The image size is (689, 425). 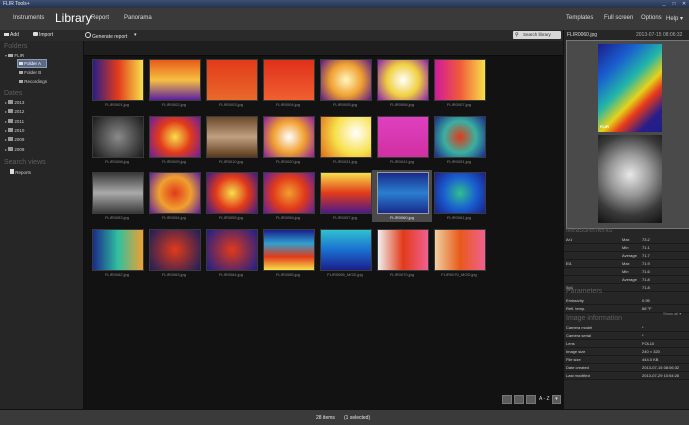 What do you see at coordinates (110, 37) in the screenshot?
I see `generate-report-label: Generate report` at bounding box center [110, 37].